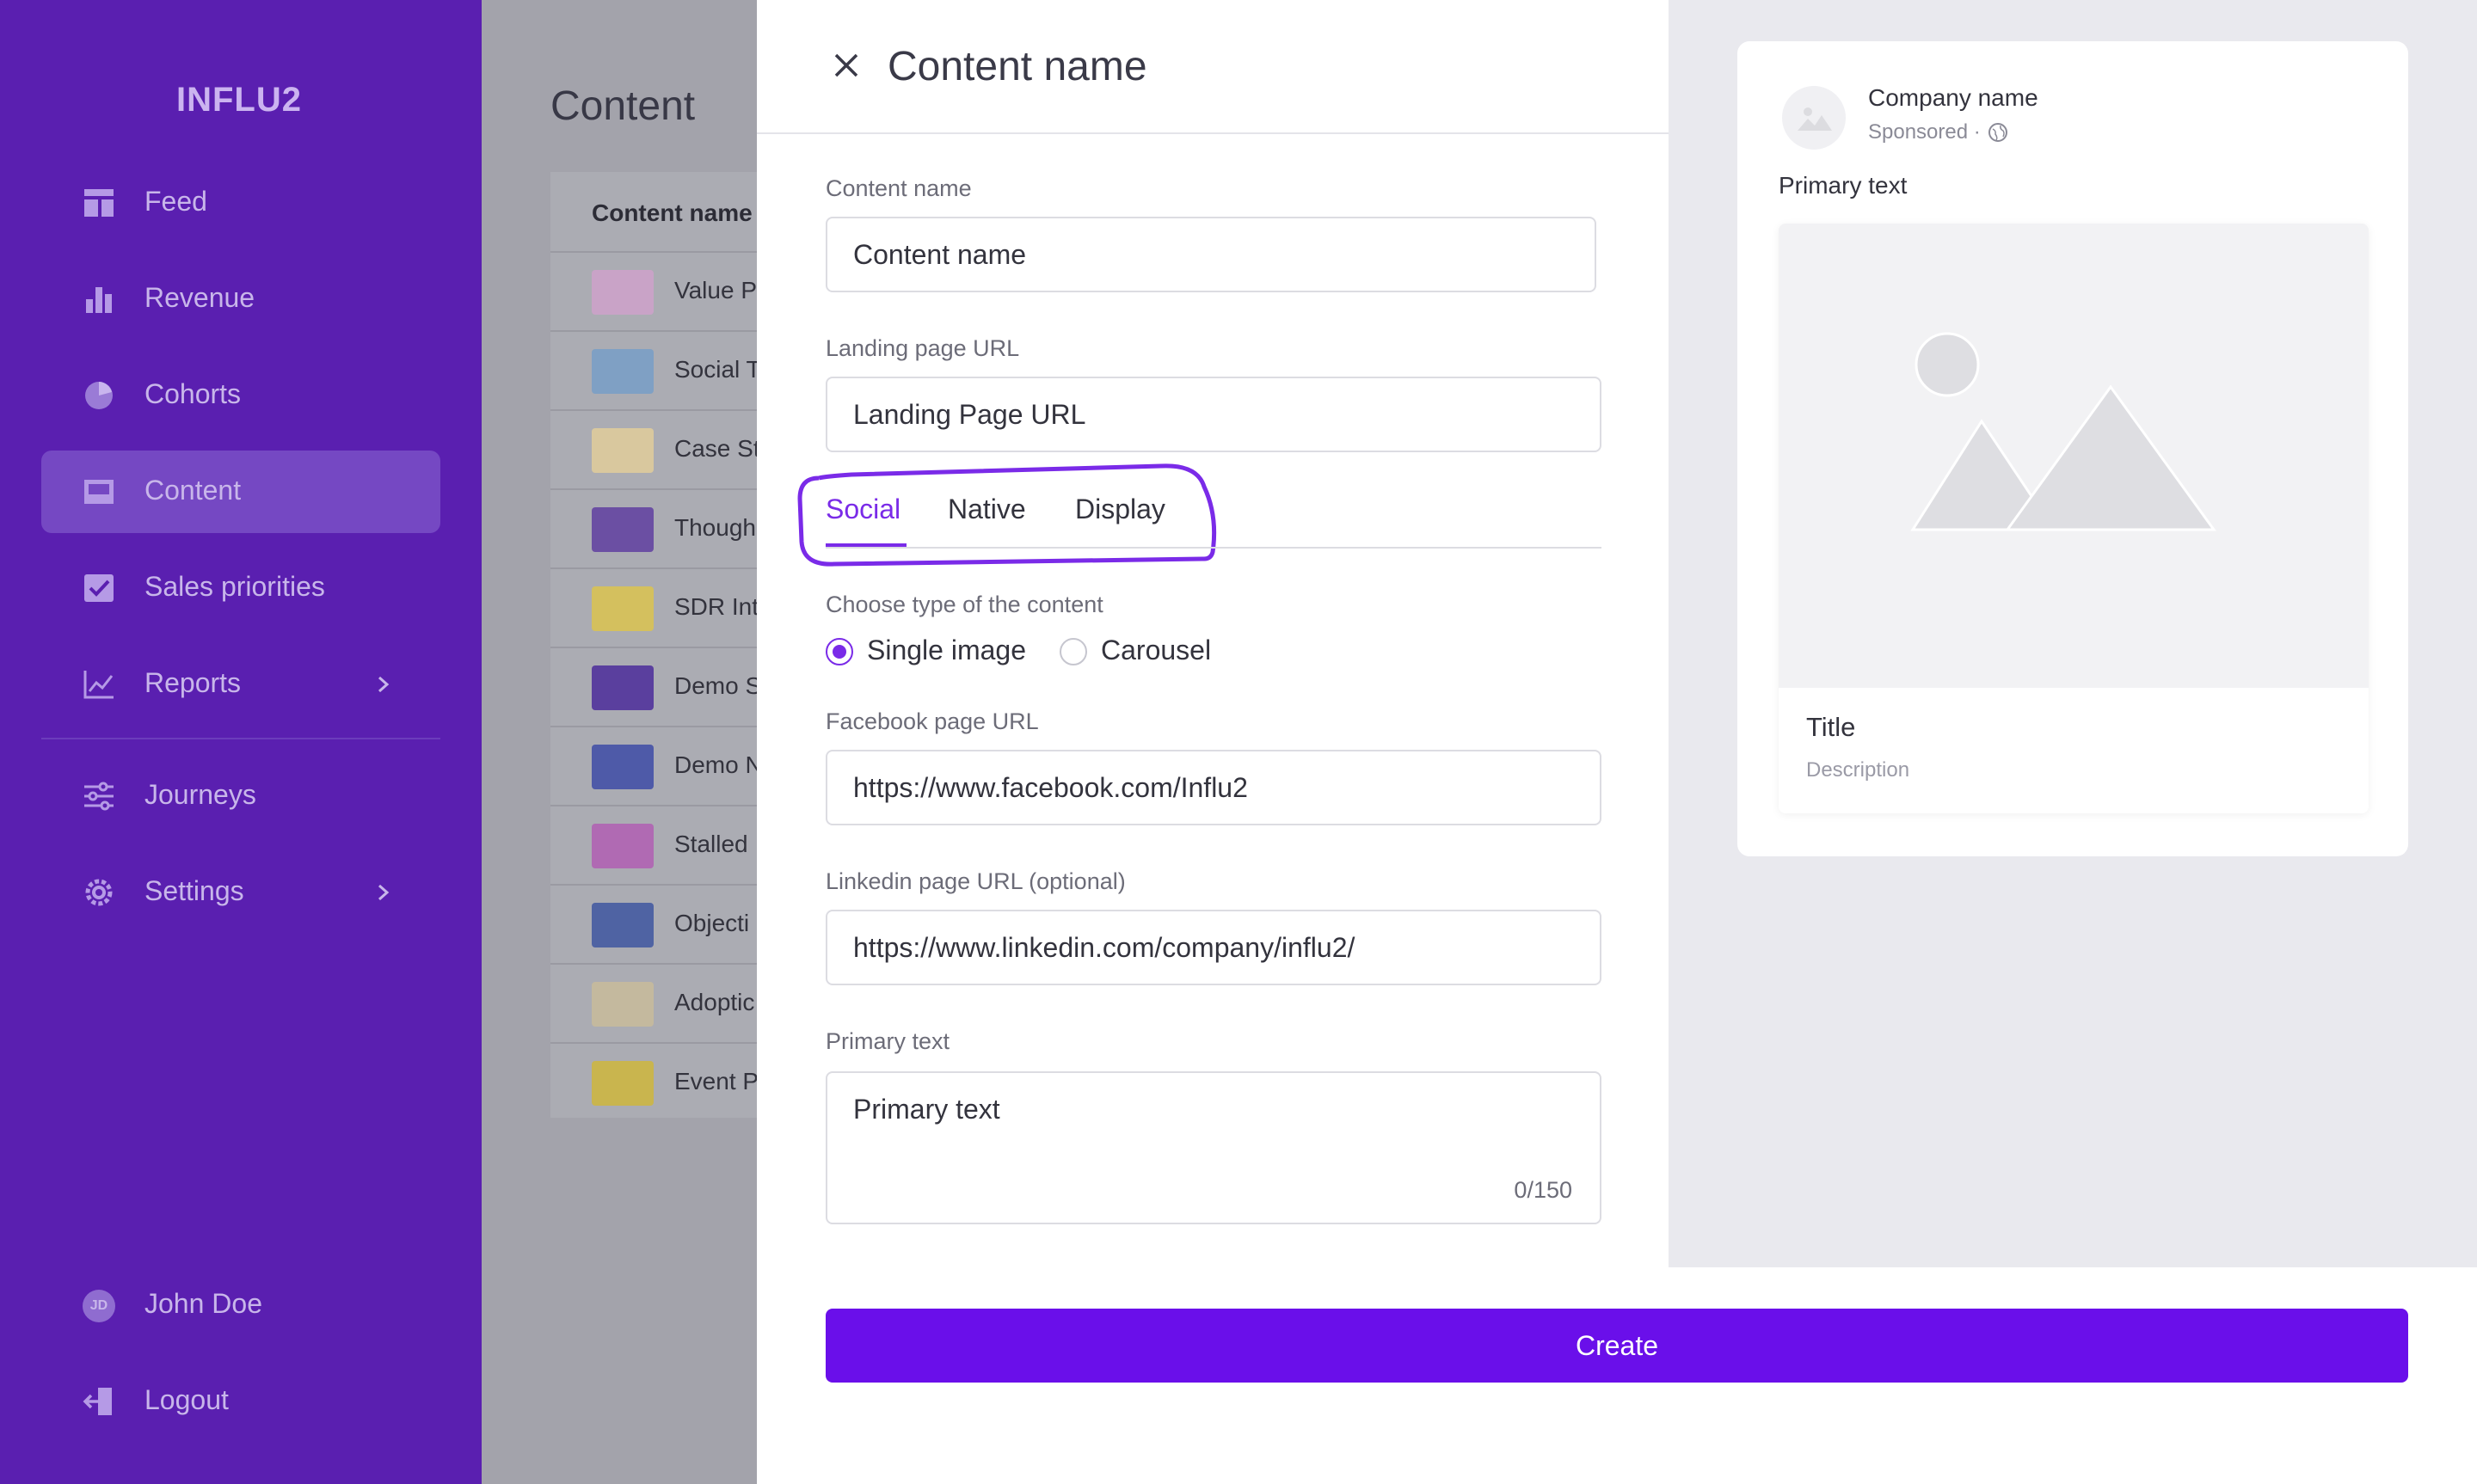 The image size is (2477, 1484). I want to click on nav-divider, so click(241, 738).